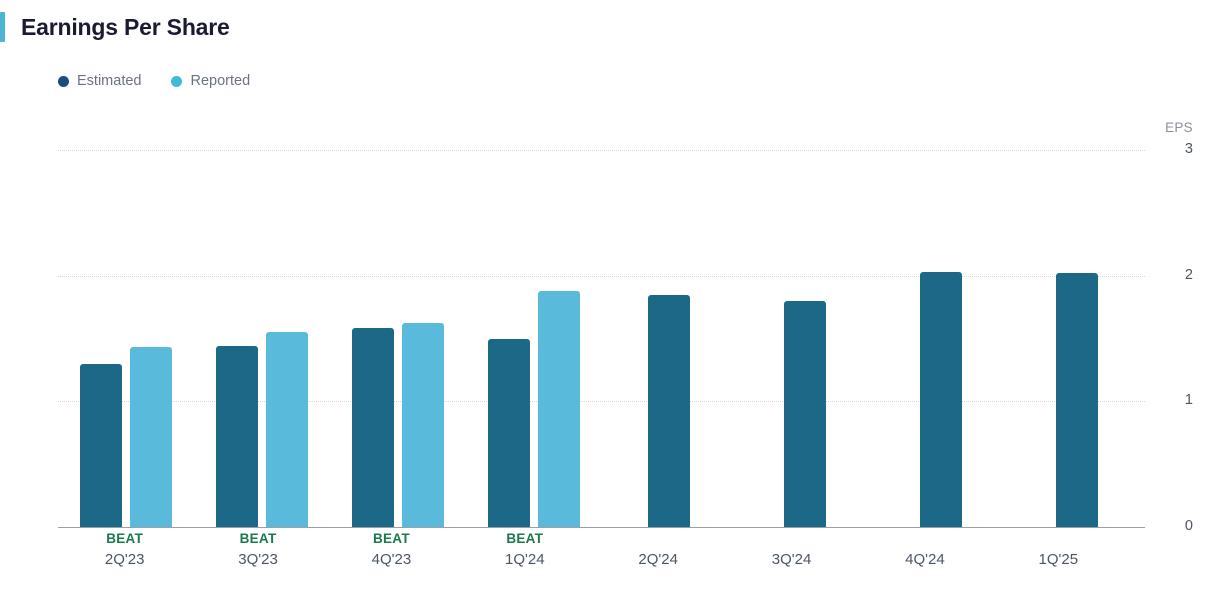 This screenshot has width=1231, height=592. I want to click on bar-estimated-3Q23, so click(236, 436).